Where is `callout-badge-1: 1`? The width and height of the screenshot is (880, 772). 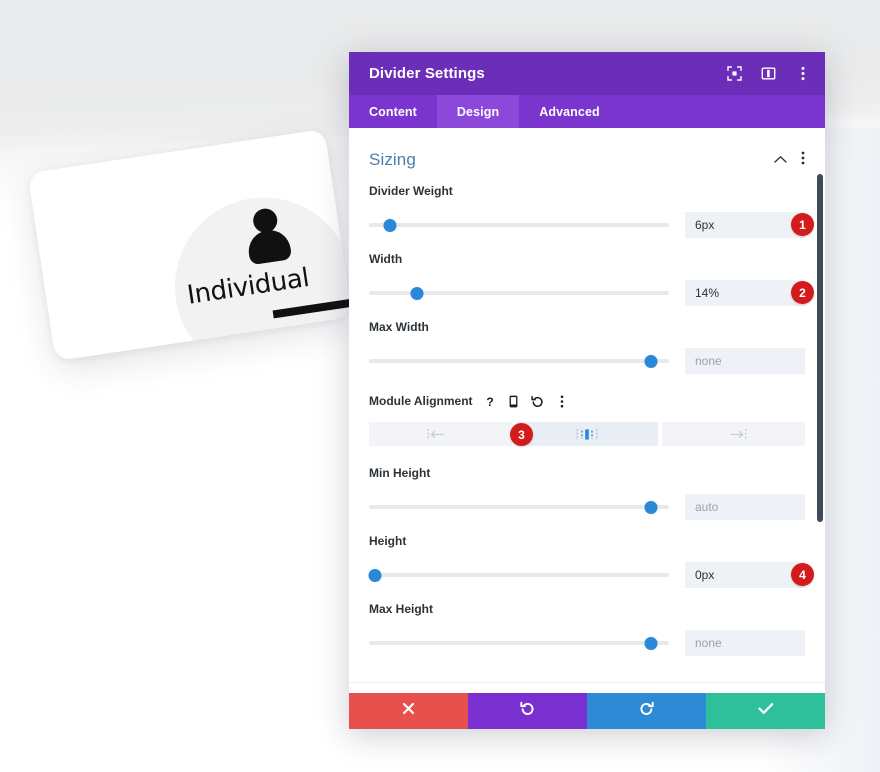 callout-badge-1: 1 is located at coordinates (802, 224).